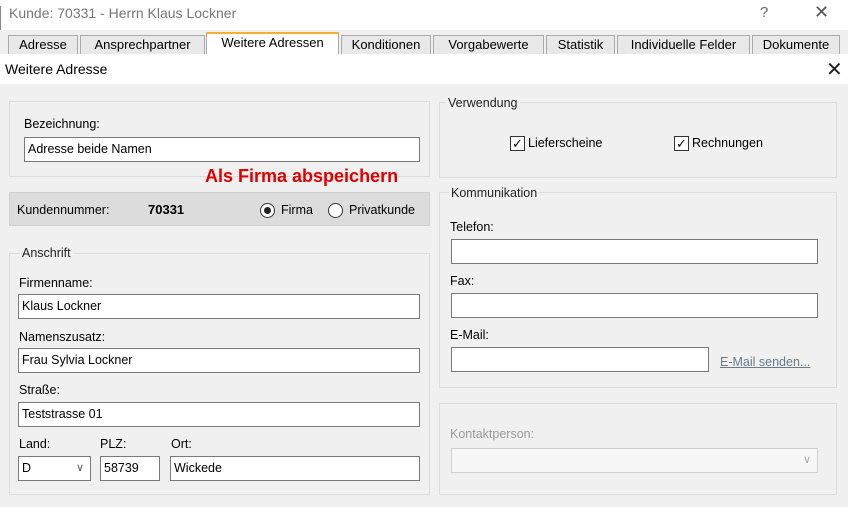  I want to click on firmenname-input: Klaus Lockner, so click(219, 306).